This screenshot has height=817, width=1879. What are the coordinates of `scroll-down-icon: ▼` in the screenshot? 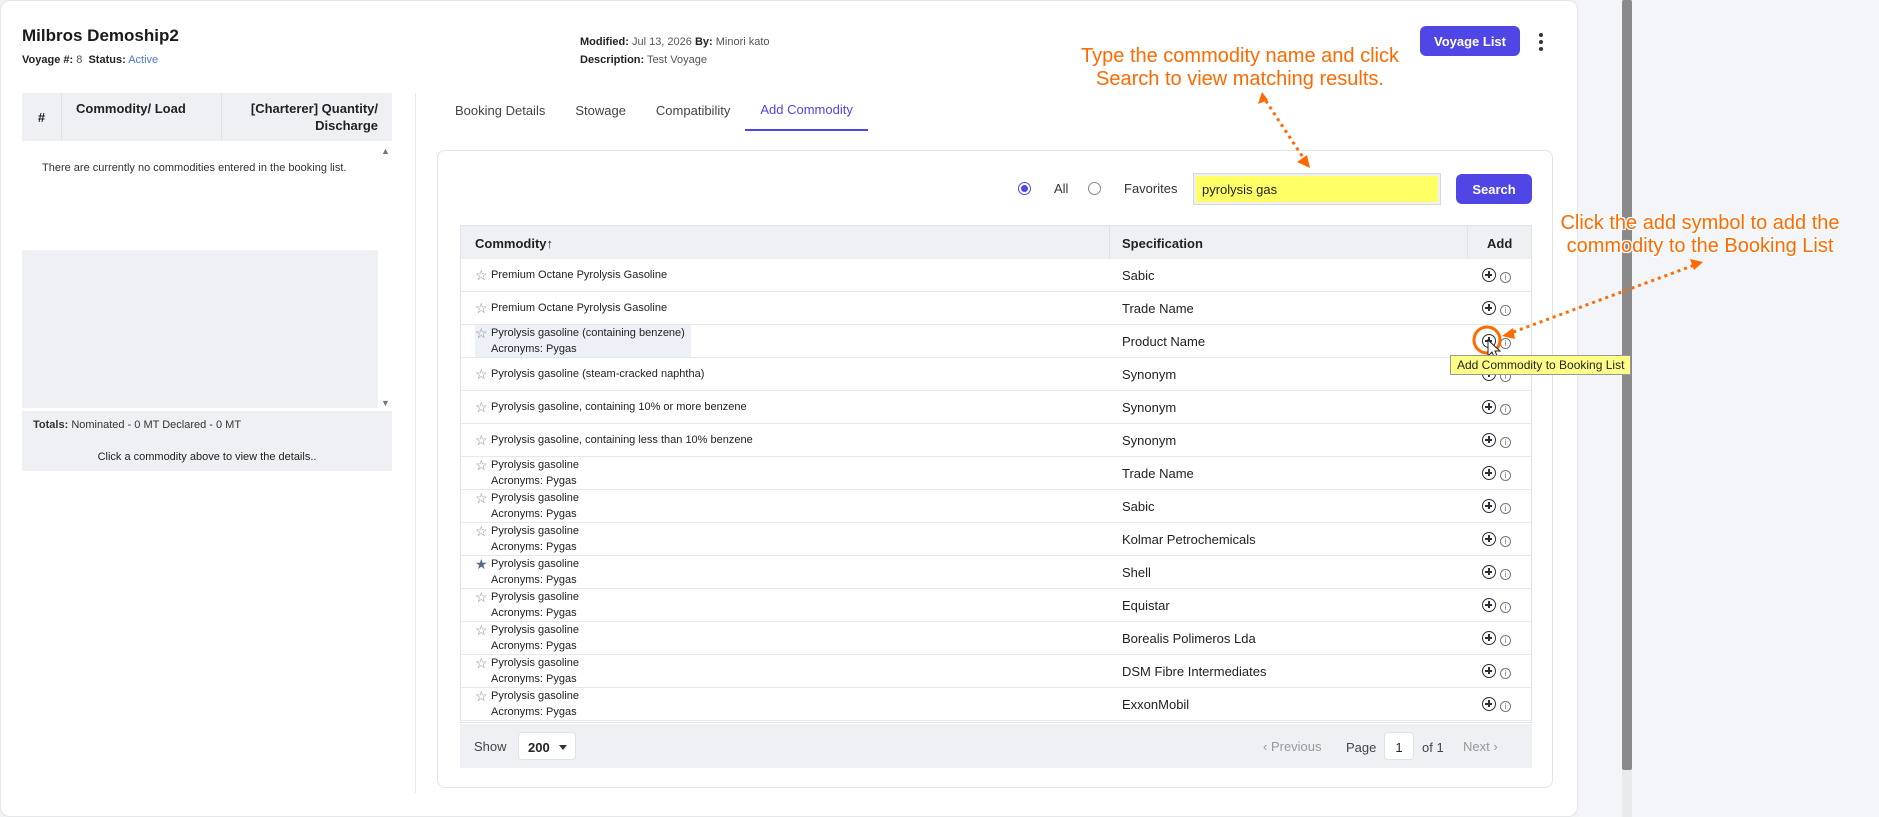 It's located at (385, 403).